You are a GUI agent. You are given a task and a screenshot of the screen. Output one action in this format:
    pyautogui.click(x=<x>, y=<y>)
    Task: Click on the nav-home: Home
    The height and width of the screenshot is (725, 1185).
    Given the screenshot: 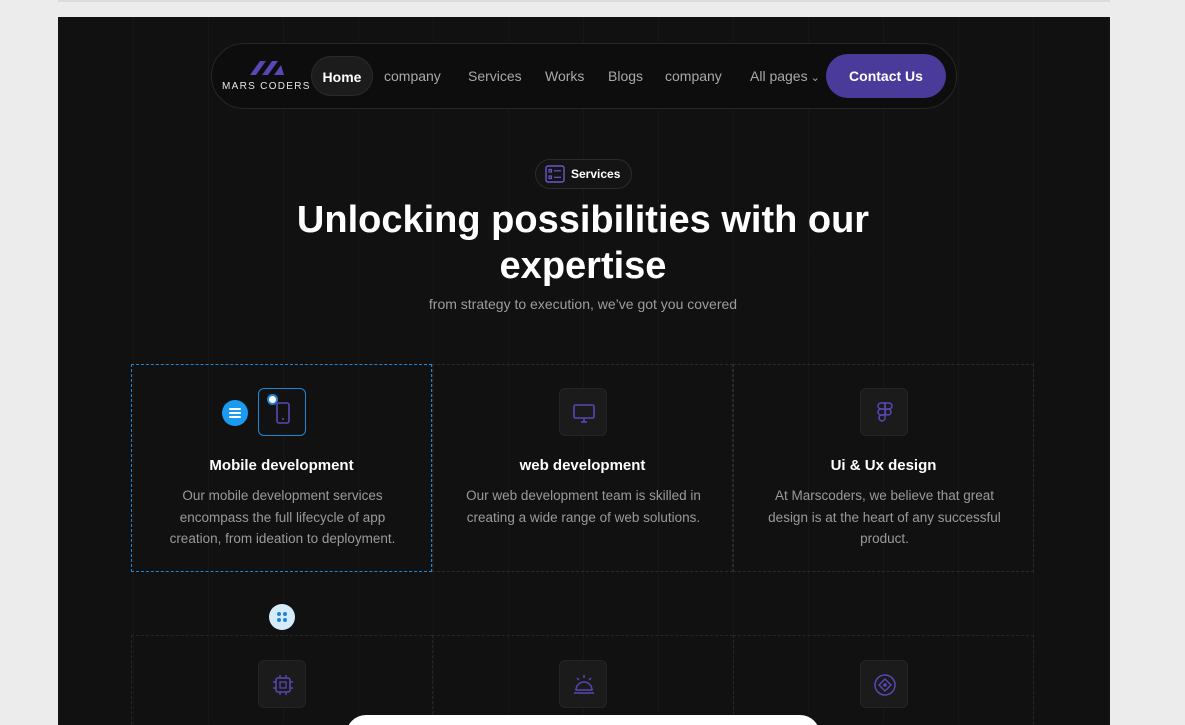 What is the action you would take?
    pyautogui.click(x=342, y=76)
    